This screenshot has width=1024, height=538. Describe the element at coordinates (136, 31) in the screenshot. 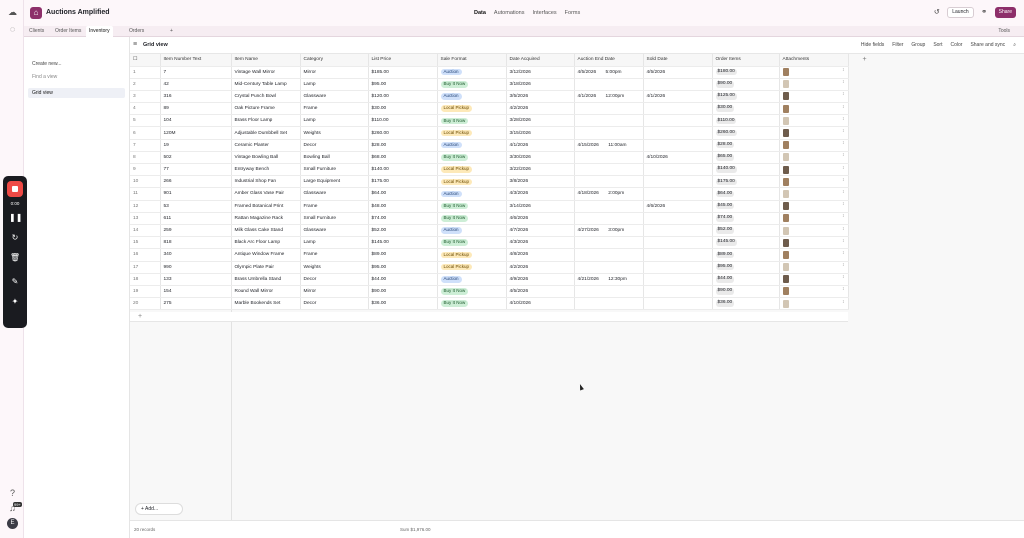

I see `tab-orders: Orders` at that location.